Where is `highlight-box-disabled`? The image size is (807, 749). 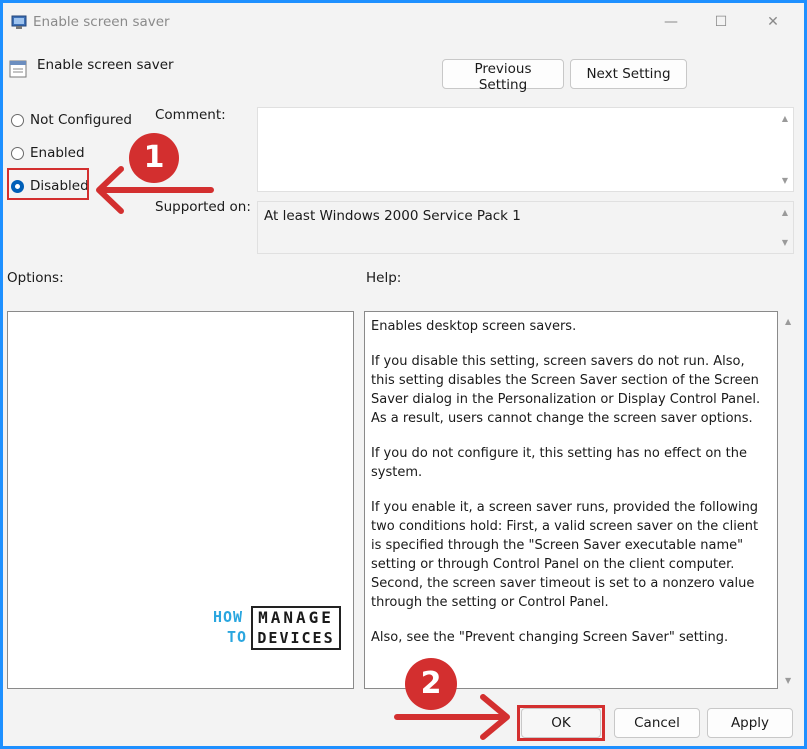
highlight-box-disabled is located at coordinates (48, 184).